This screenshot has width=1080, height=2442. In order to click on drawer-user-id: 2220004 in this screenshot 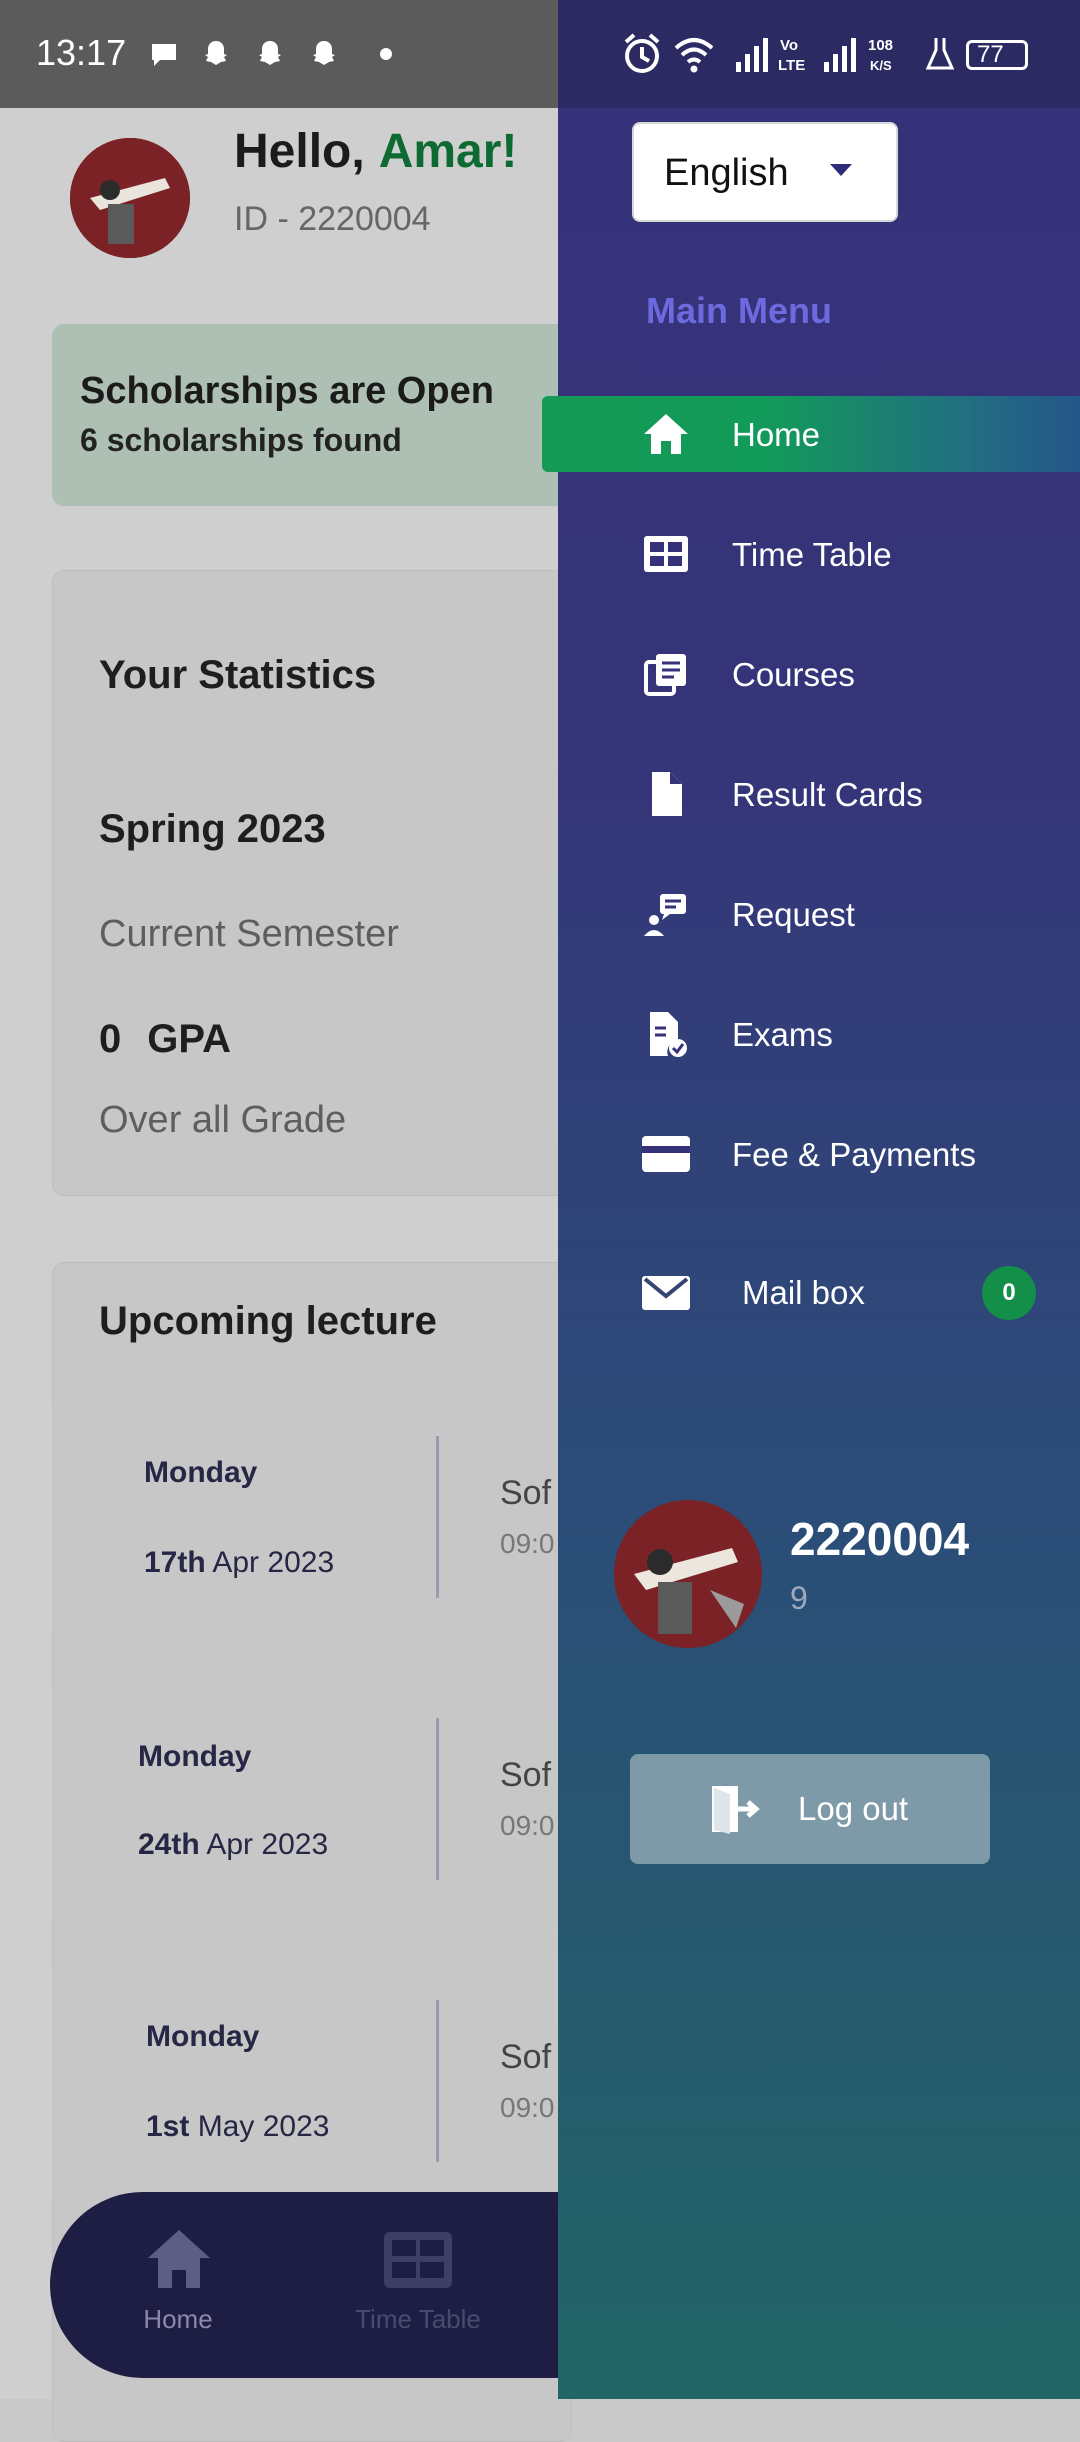, I will do `click(880, 1539)`.